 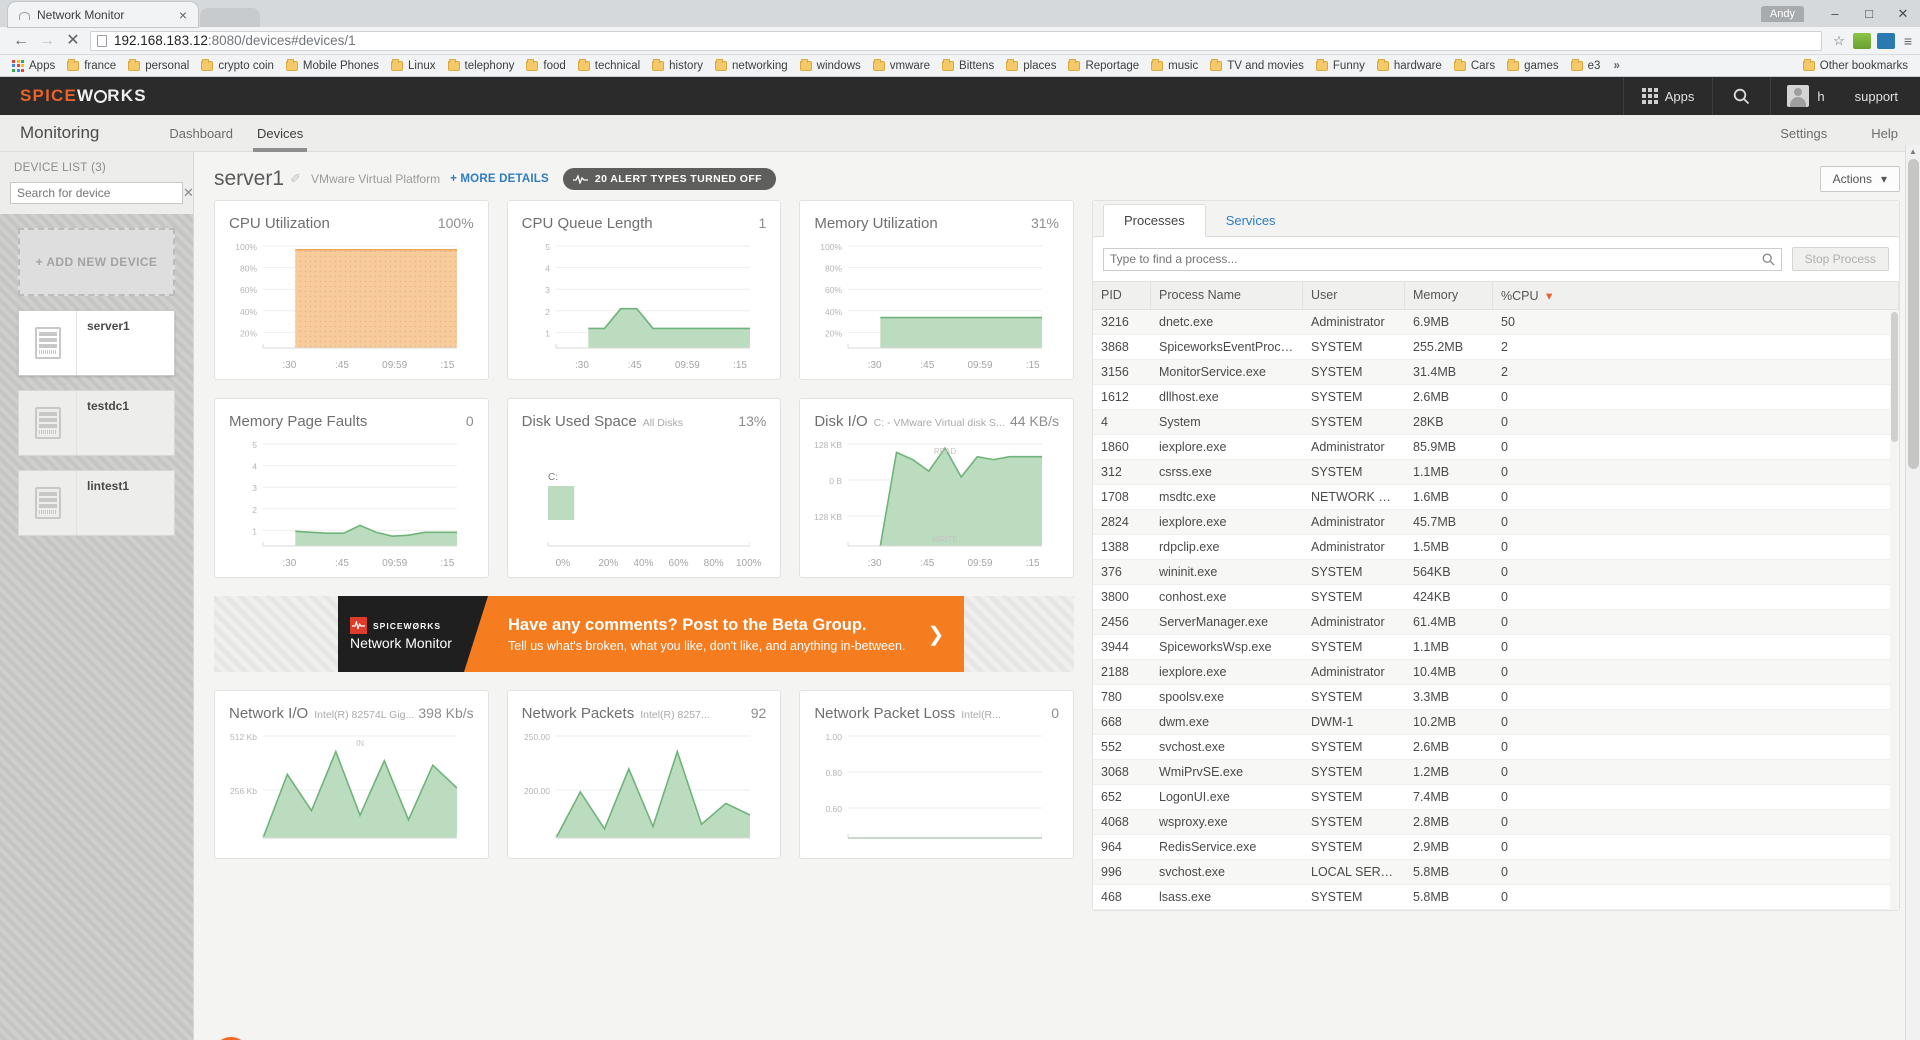 I want to click on nav-settings: Settings, so click(x=1803, y=133).